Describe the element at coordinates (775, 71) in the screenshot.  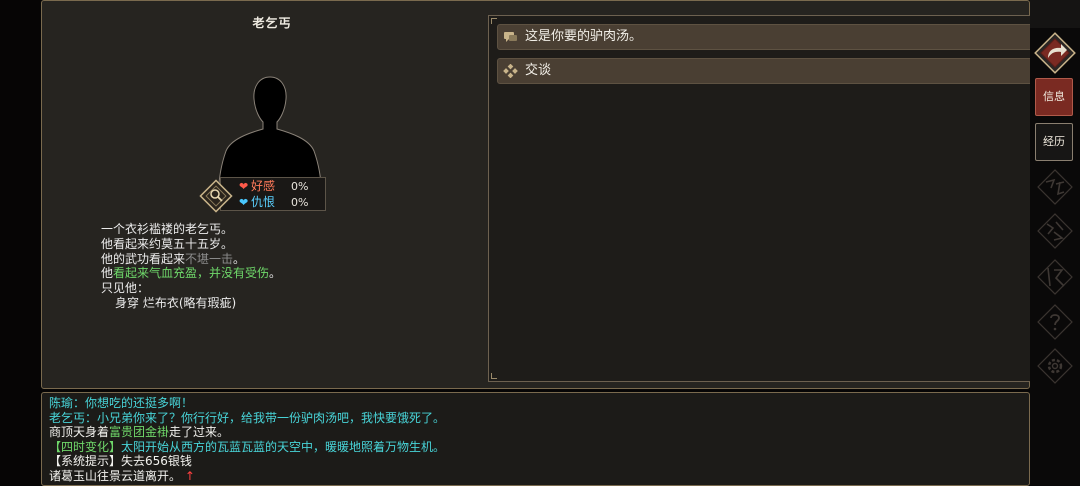
I see `dialog-option-talk: 交谈` at that location.